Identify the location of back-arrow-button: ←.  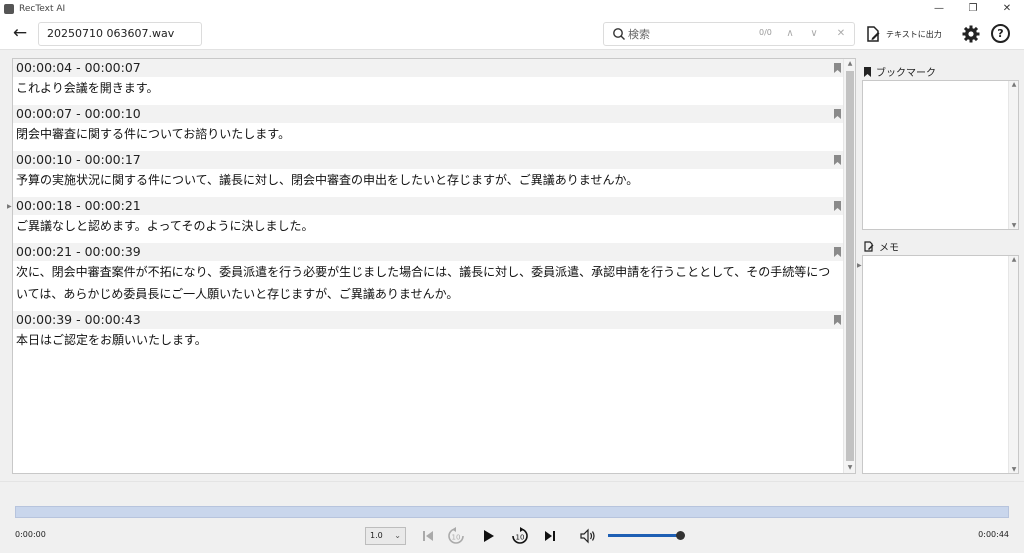
(20, 33).